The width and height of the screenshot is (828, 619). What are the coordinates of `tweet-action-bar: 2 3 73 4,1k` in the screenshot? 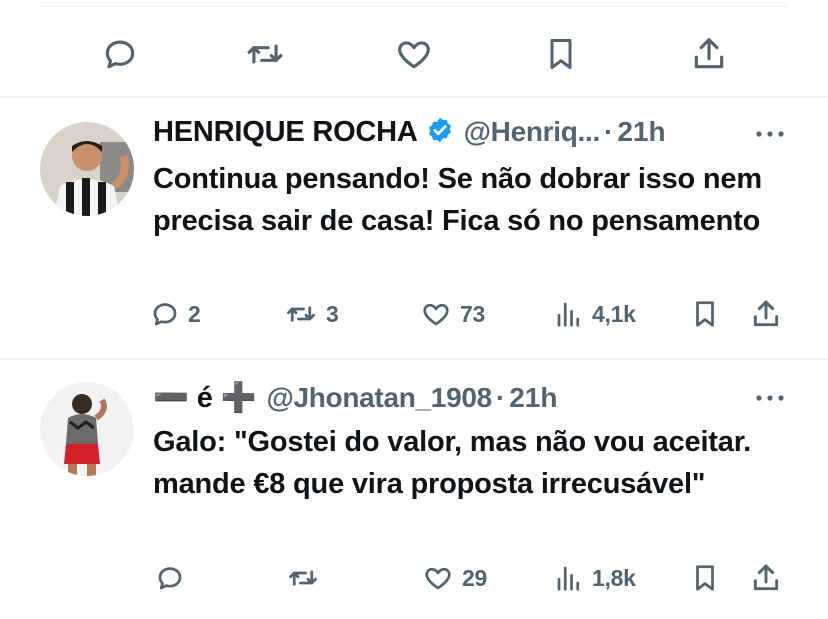 It's located at (414, 314).